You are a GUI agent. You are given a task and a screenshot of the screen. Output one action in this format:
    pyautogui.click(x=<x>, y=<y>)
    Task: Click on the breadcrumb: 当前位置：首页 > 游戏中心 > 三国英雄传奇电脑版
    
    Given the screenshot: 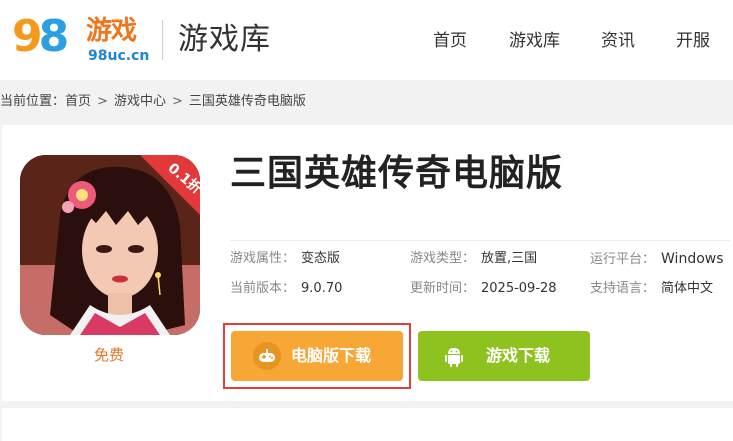 What is the action you would take?
    pyautogui.click(x=153, y=102)
    